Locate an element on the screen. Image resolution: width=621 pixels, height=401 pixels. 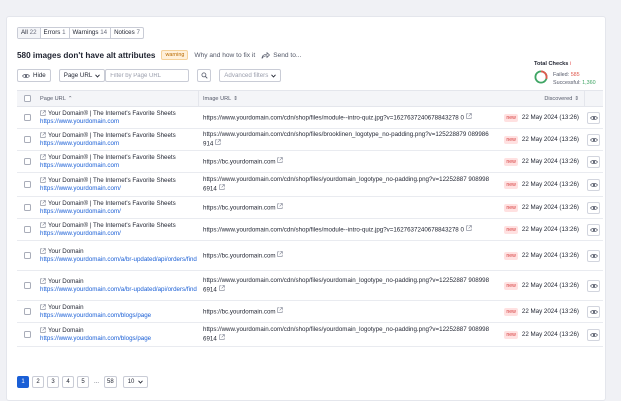
why-how-to-fix-link: Why and how to fix it is located at coordinates (224, 55).